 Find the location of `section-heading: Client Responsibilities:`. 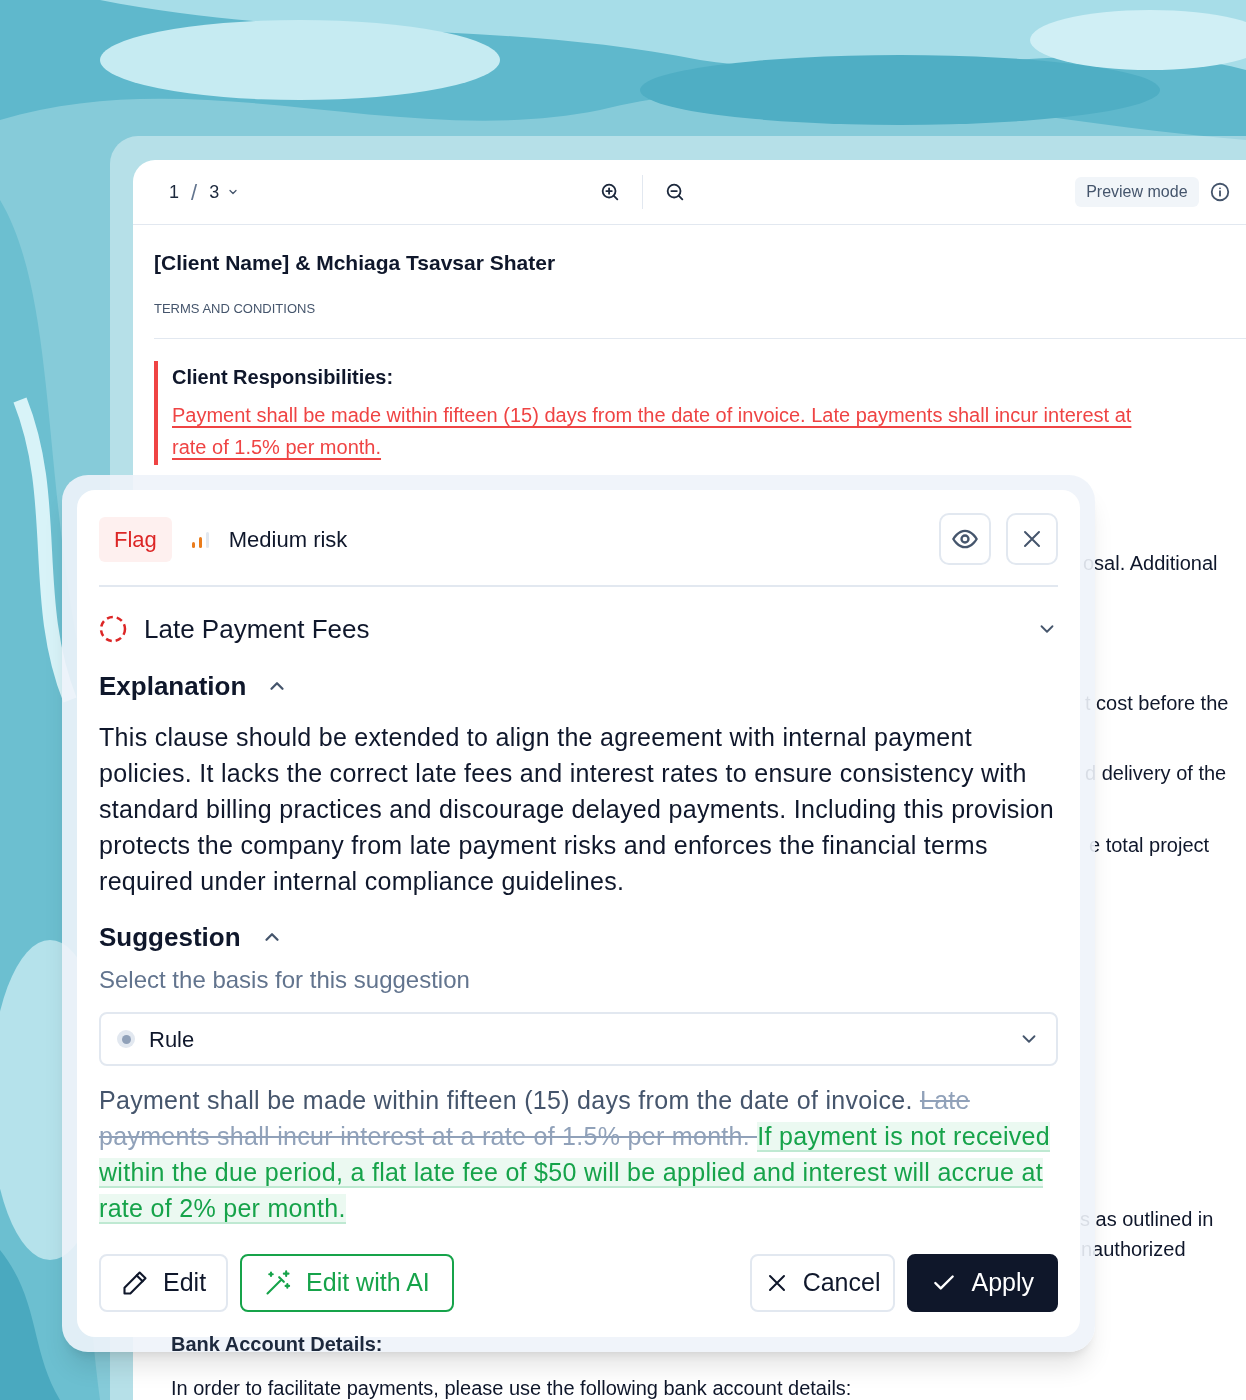

section-heading: Client Responsibilities: is located at coordinates (283, 377).